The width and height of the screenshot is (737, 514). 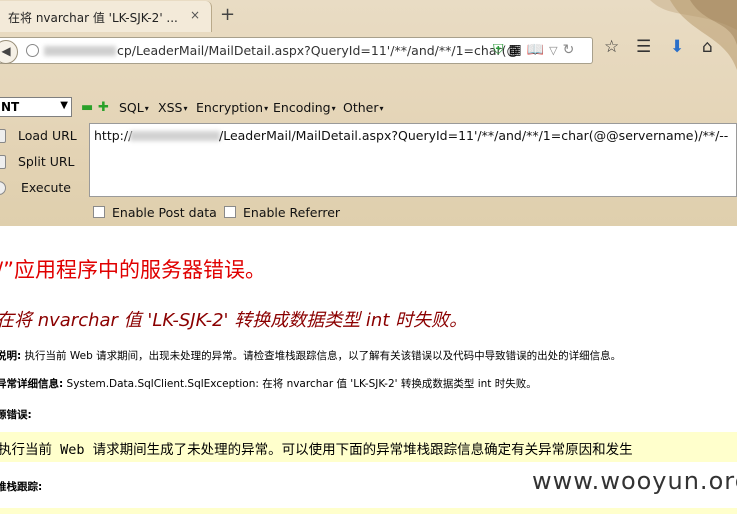 I want to click on tab-strip: 在将 nvarchar 值 'LK-SJK-2' ... × +, so click(x=368, y=16).